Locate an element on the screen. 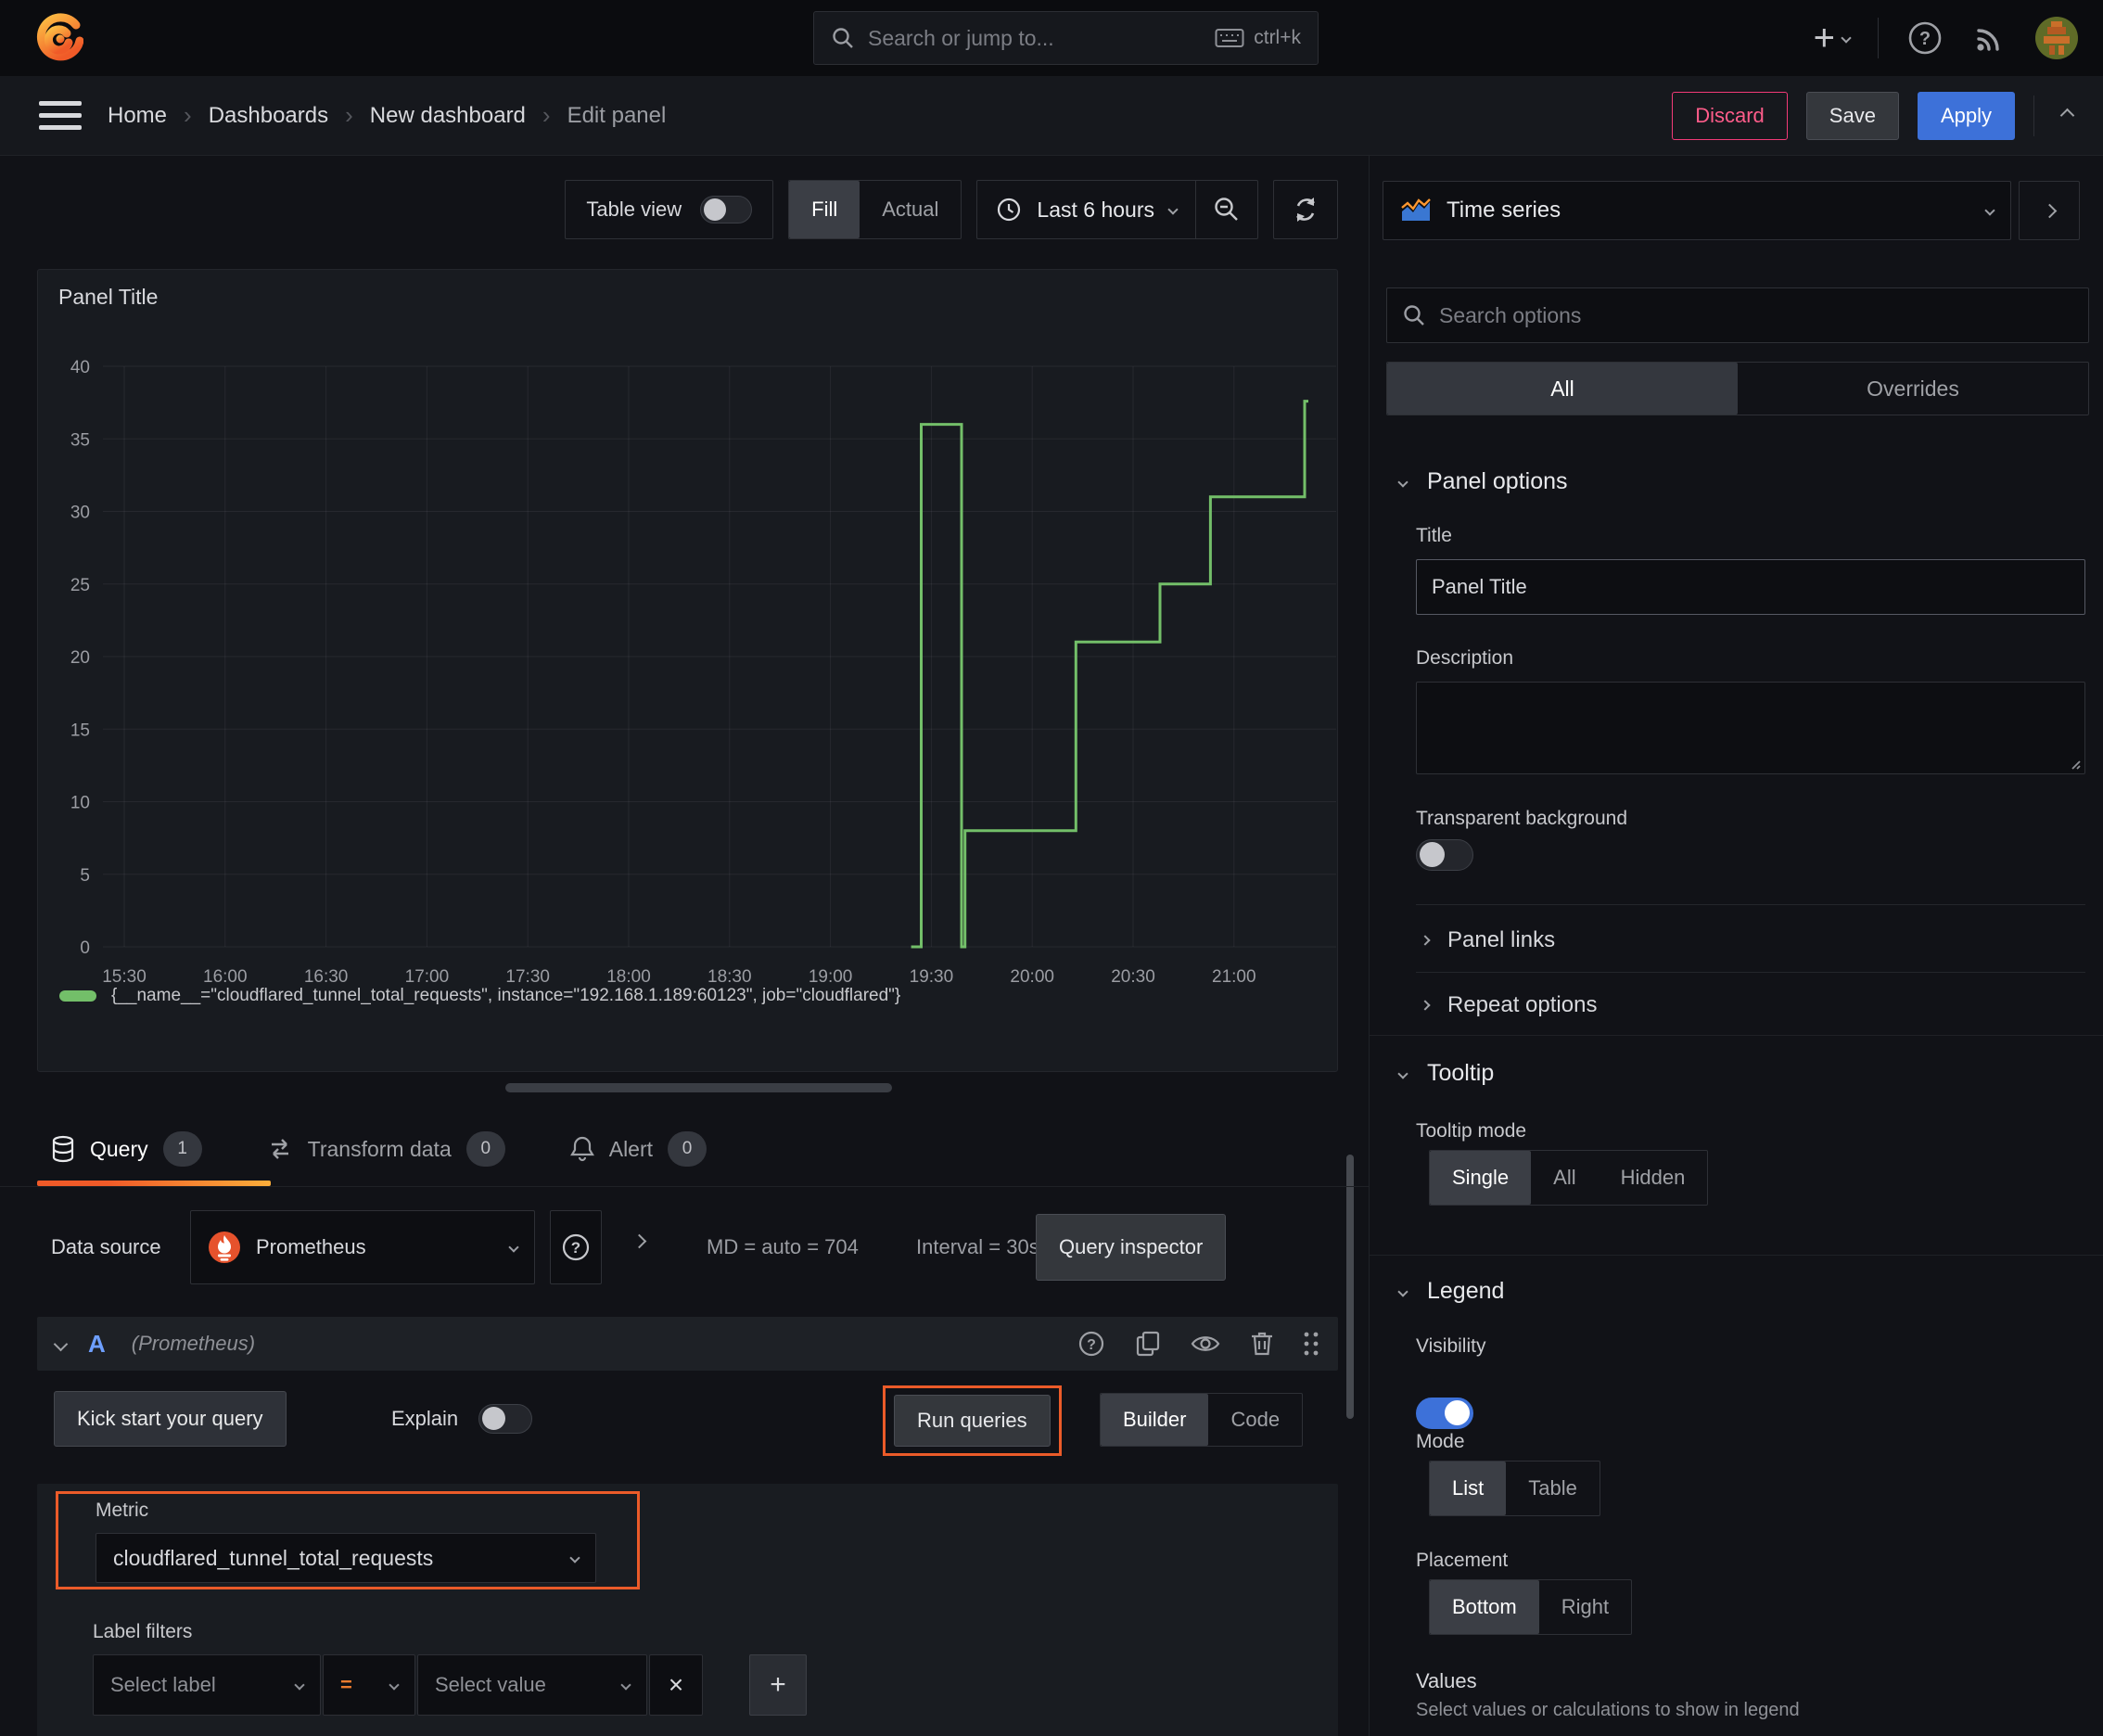 Image resolution: width=2103 pixels, height=1736 pixels. legend-list-option: List is located at coordinates (1468, 1488).